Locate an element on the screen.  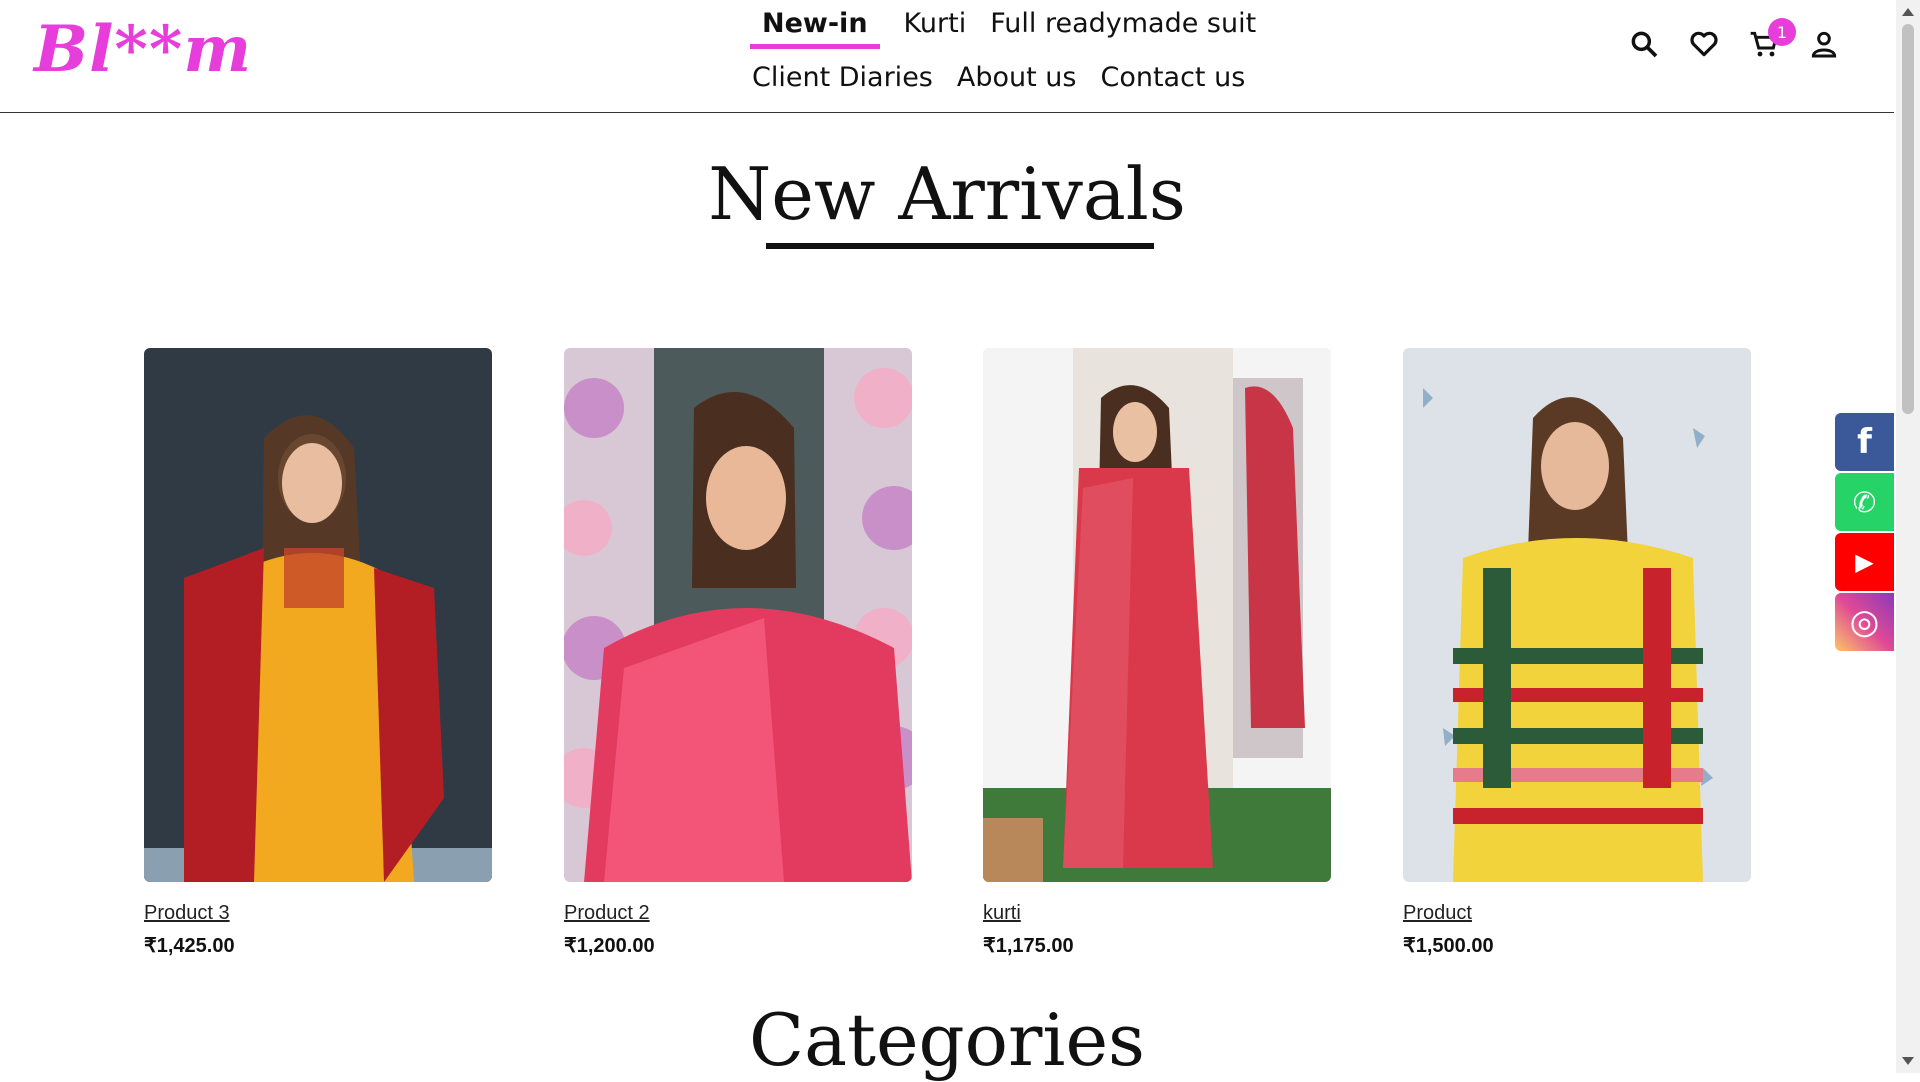
facebook-button: f is located at coordinates (1864, 442).